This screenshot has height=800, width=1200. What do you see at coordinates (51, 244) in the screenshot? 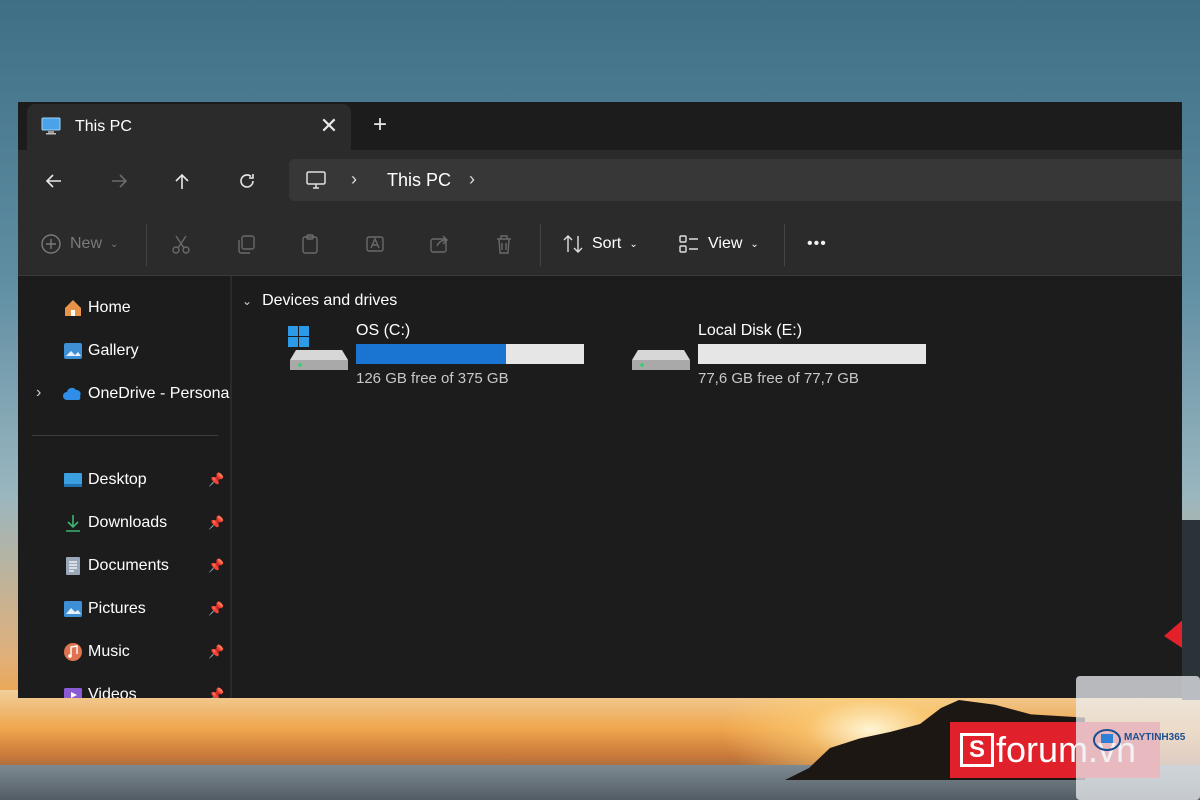
I see `plus-circle-icon` at bounding box center [51, 244].